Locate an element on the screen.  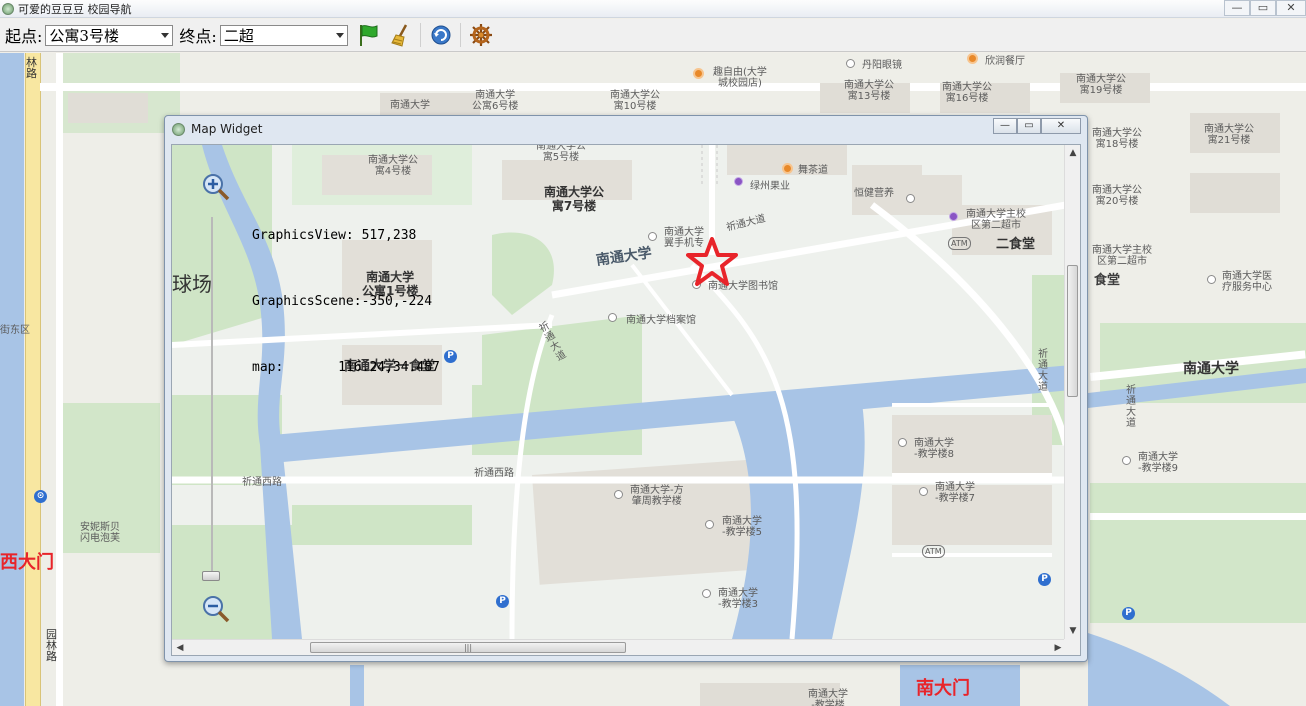
graphics-scene-value: -350,-224 is located at coordinates (397, 301).